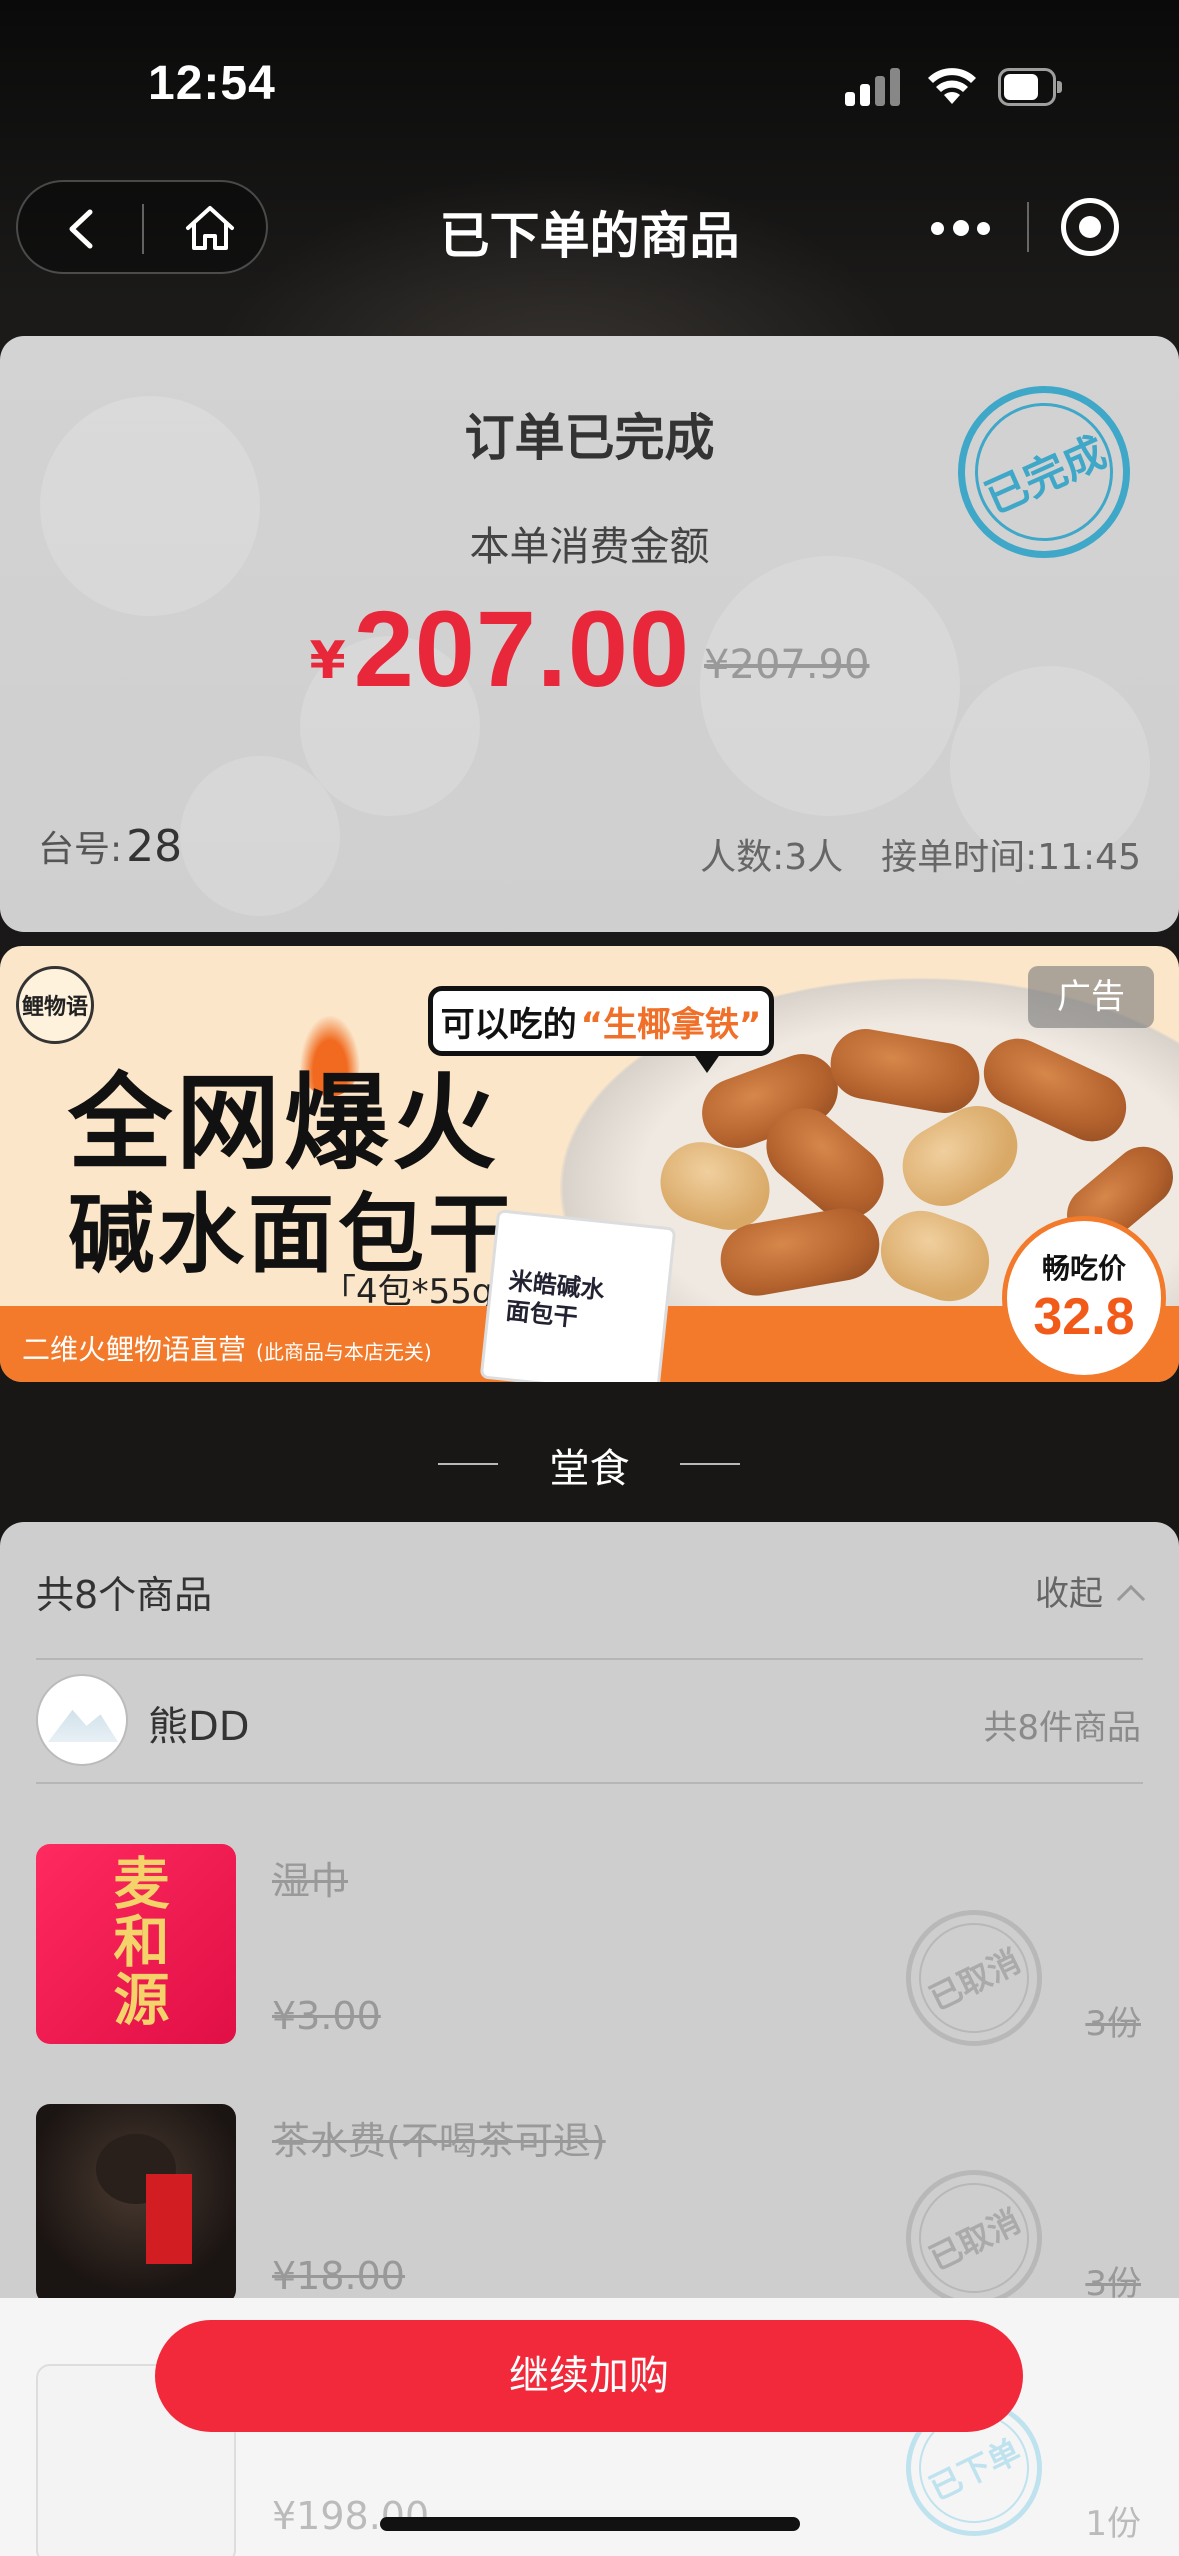  Describe the element at coordinates (327, 661) in the screenshot. I see `price-currency: ¥` at that location.